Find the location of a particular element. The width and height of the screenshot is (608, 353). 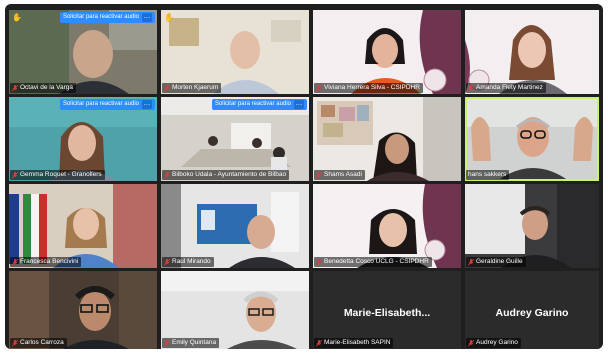

participant-name: Carlos Carroza is located at coordinates (42, 342).